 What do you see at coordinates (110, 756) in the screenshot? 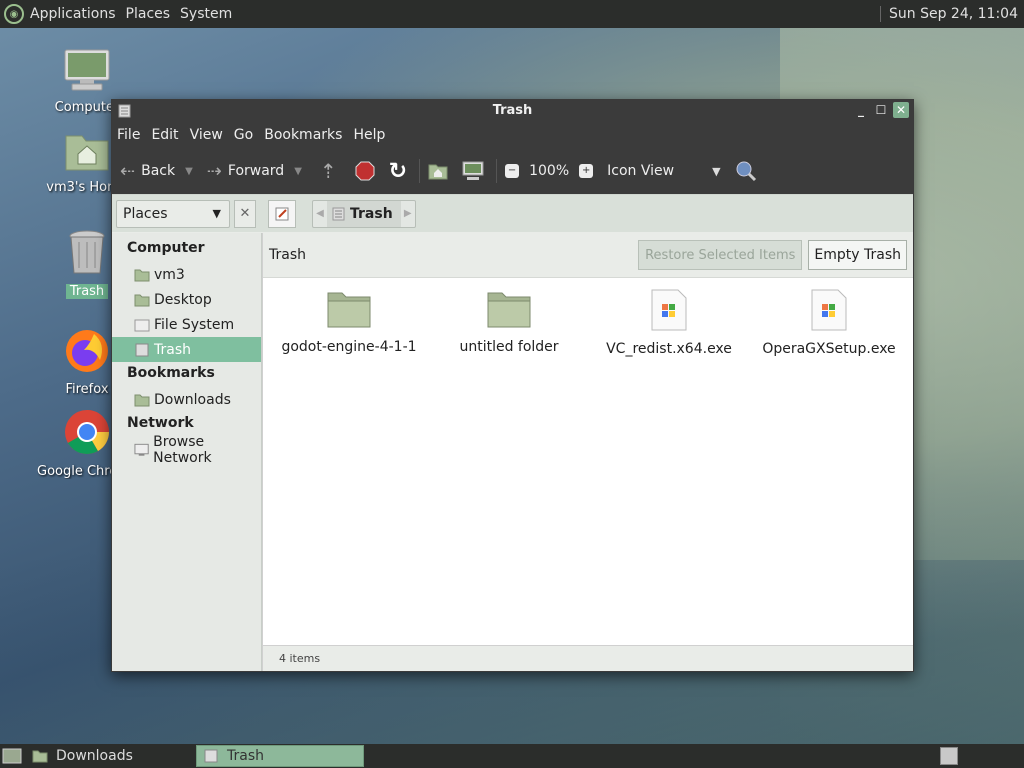
I see `taskbar-item-downloads: Downloads` at bounding box center [110, 756].